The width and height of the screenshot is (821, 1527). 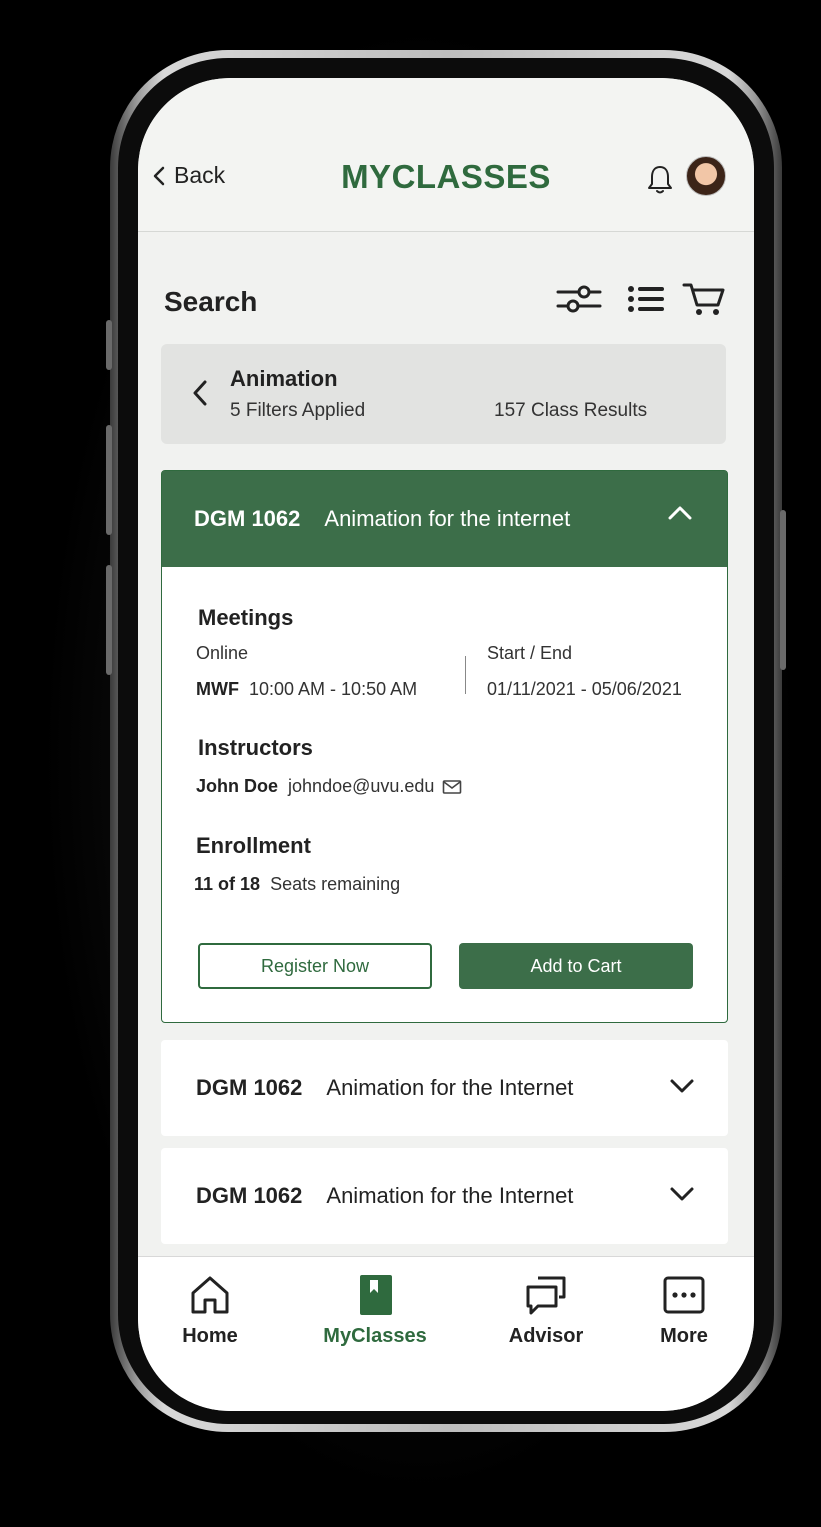 I want to click on course-title: Animation for the internet, so click(x=447, y=518).